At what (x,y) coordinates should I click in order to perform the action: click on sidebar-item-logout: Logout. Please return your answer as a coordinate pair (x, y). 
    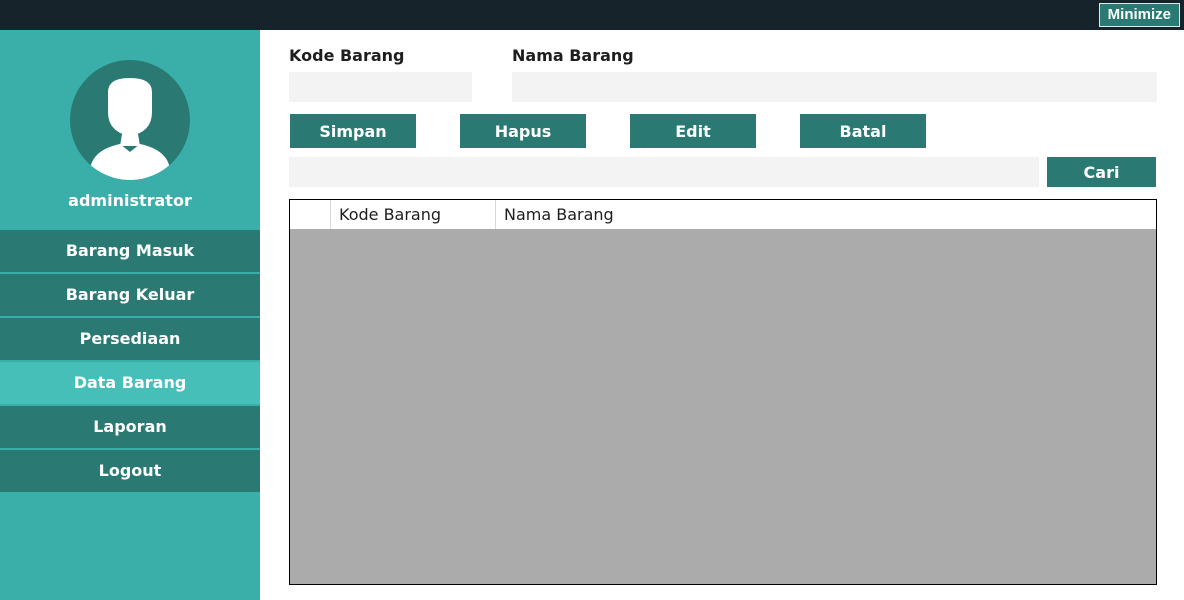
    Looking at the image, I should click on (130, 471).